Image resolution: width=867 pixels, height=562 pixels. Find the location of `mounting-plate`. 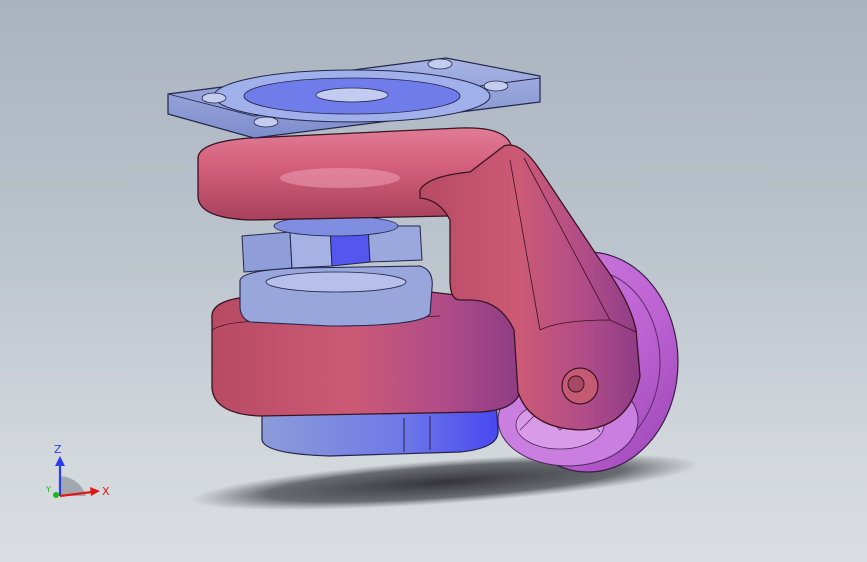

mounting-plate is located at coordinates (354, 98).